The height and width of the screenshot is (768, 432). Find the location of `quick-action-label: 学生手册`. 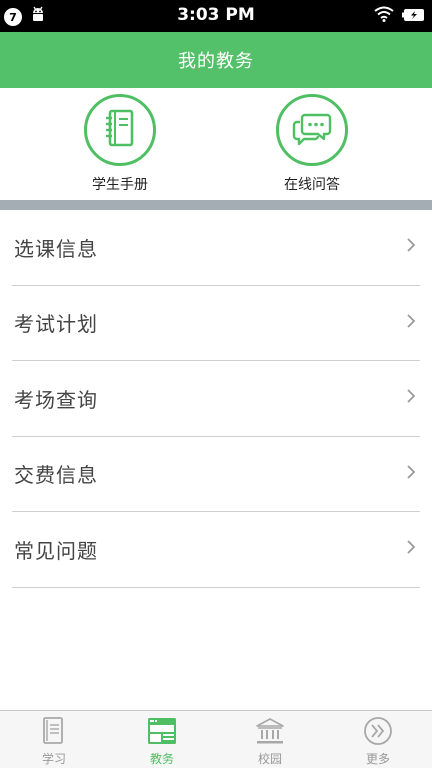

quick-action-label: 学生手册 is located at coordinates (120, 185).